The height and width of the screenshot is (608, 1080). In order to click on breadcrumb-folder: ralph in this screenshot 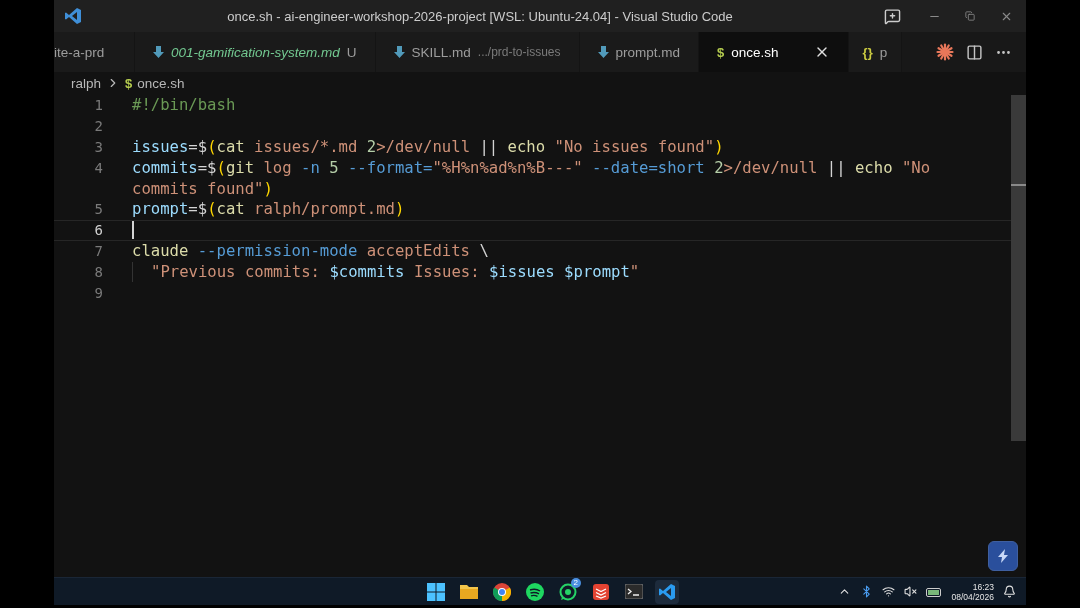, I will do `click(86, 83)`.